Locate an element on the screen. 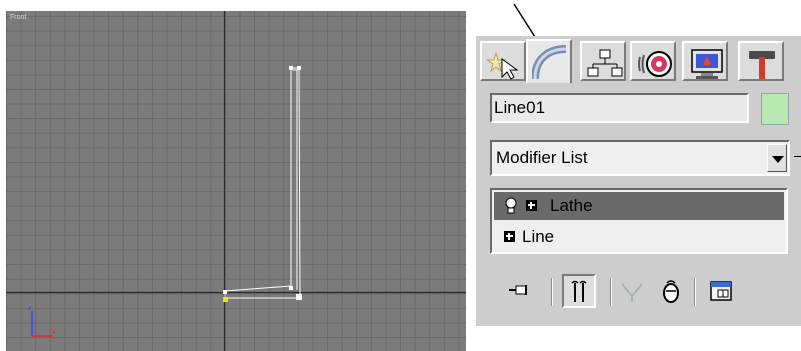 Image resolution: width=801 pixels, height=351 pixels. modifier-list-dropdown: Modifier List is located at coordinates (640, 158).